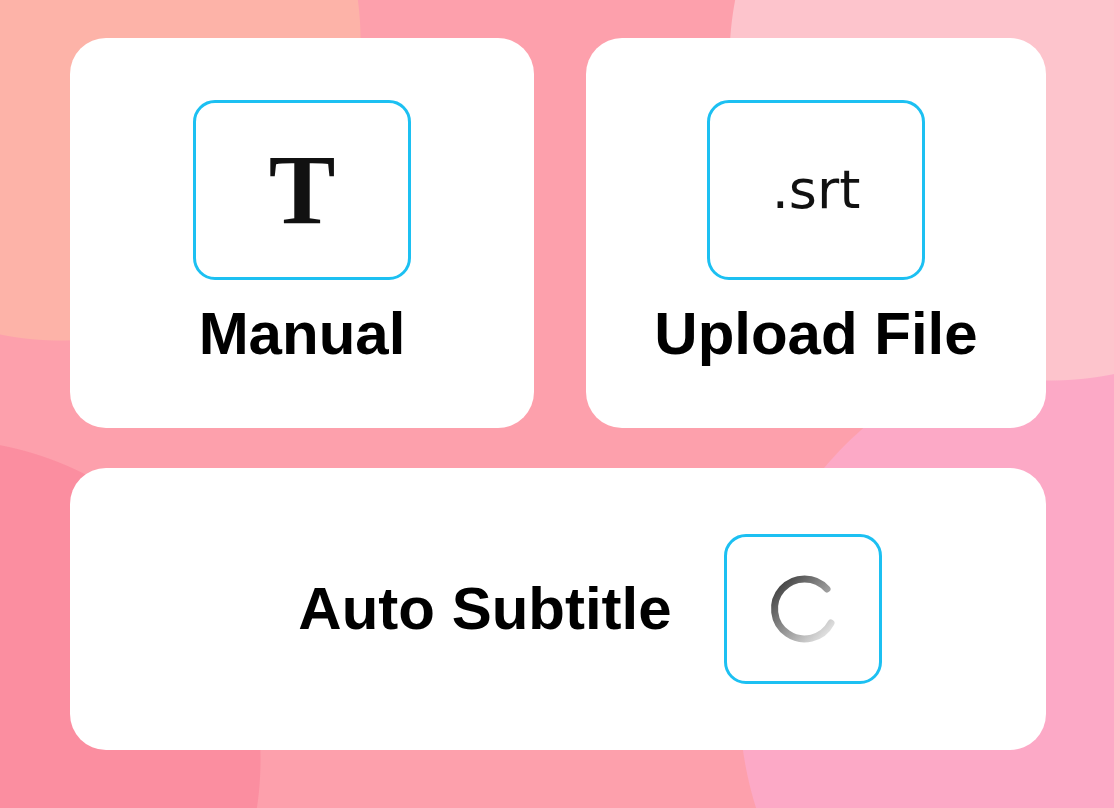 The image size is (1114, 808). Describe the element at coordinates (816, 334) in the screenshot. I see `option-label: Upload File` at that location.